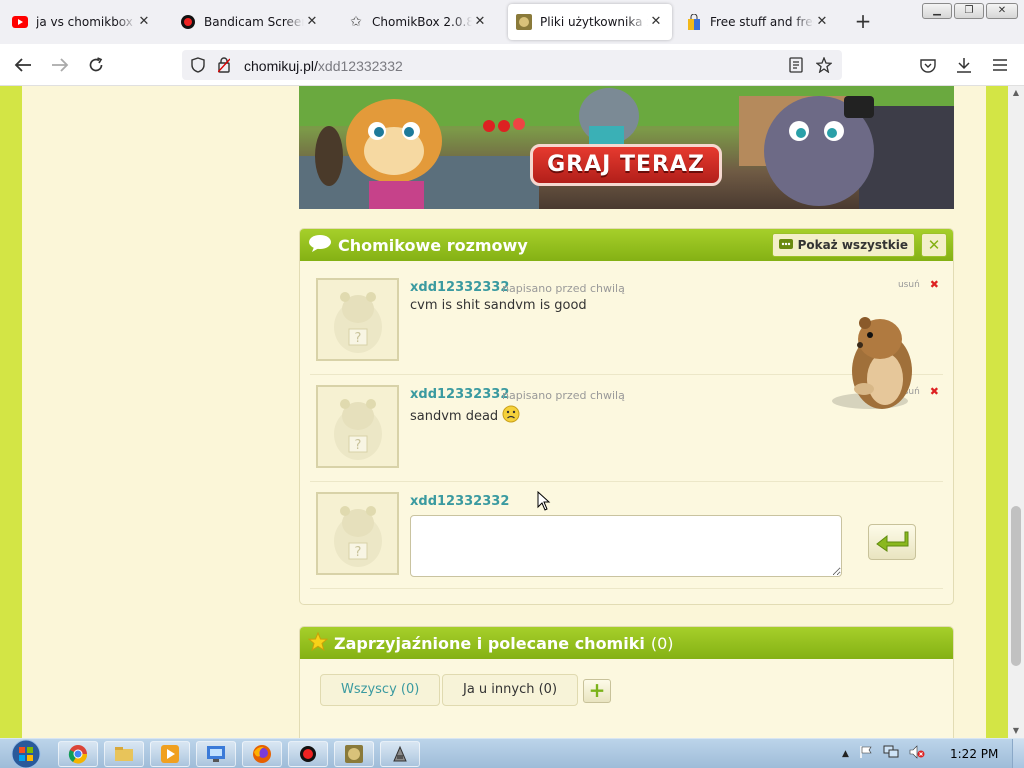  I want to click on message-timestamp: napisano przed chwilą, so click(563, 288).